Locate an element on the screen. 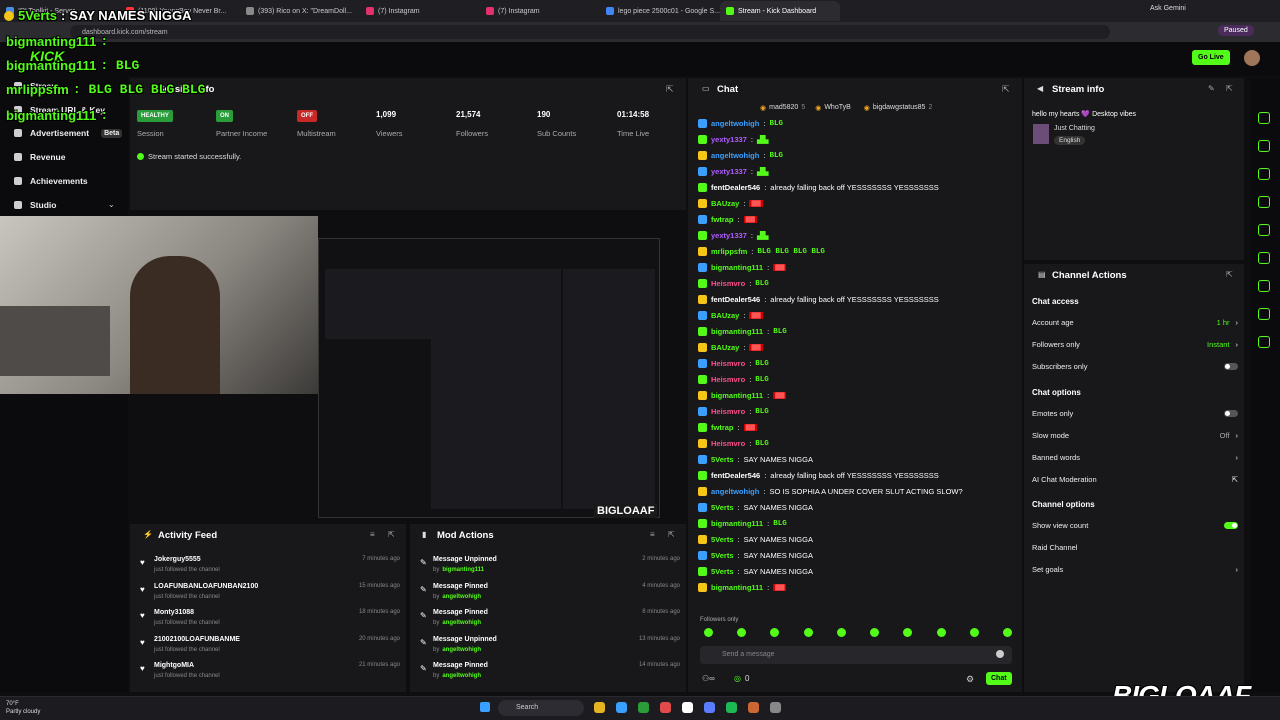 This screenshot has width=1280, height=720. ask-gemini-button: Ask Gemini is located at coordinates (1168, 8).